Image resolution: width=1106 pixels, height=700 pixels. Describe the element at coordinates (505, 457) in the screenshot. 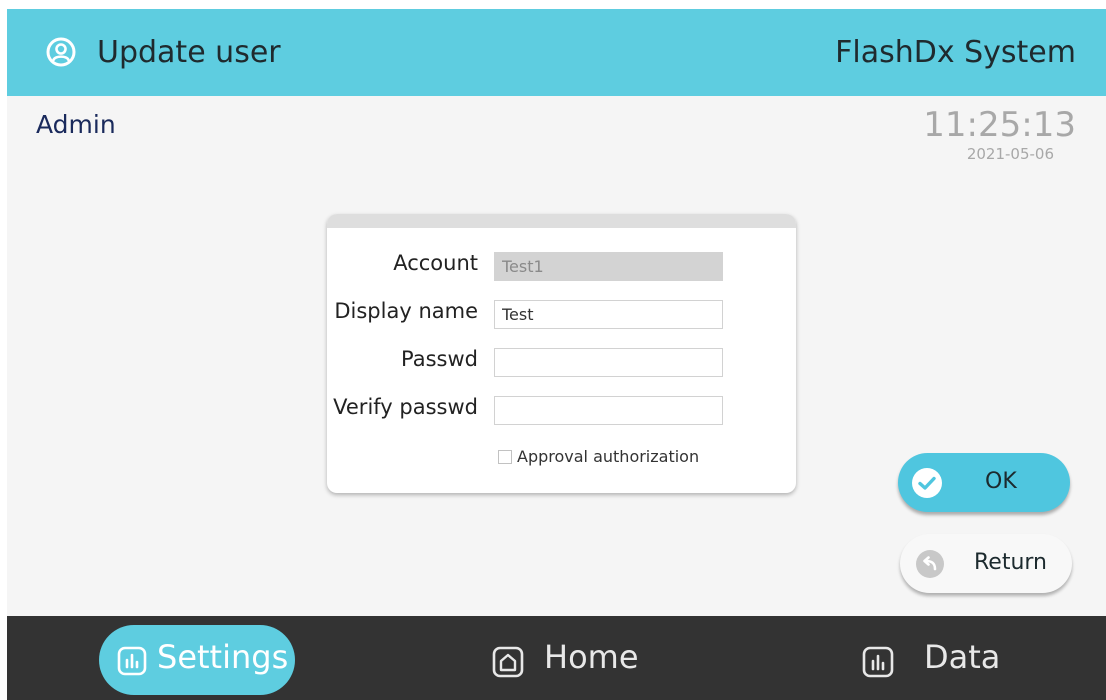

I see `approval-checkbox` at that location.